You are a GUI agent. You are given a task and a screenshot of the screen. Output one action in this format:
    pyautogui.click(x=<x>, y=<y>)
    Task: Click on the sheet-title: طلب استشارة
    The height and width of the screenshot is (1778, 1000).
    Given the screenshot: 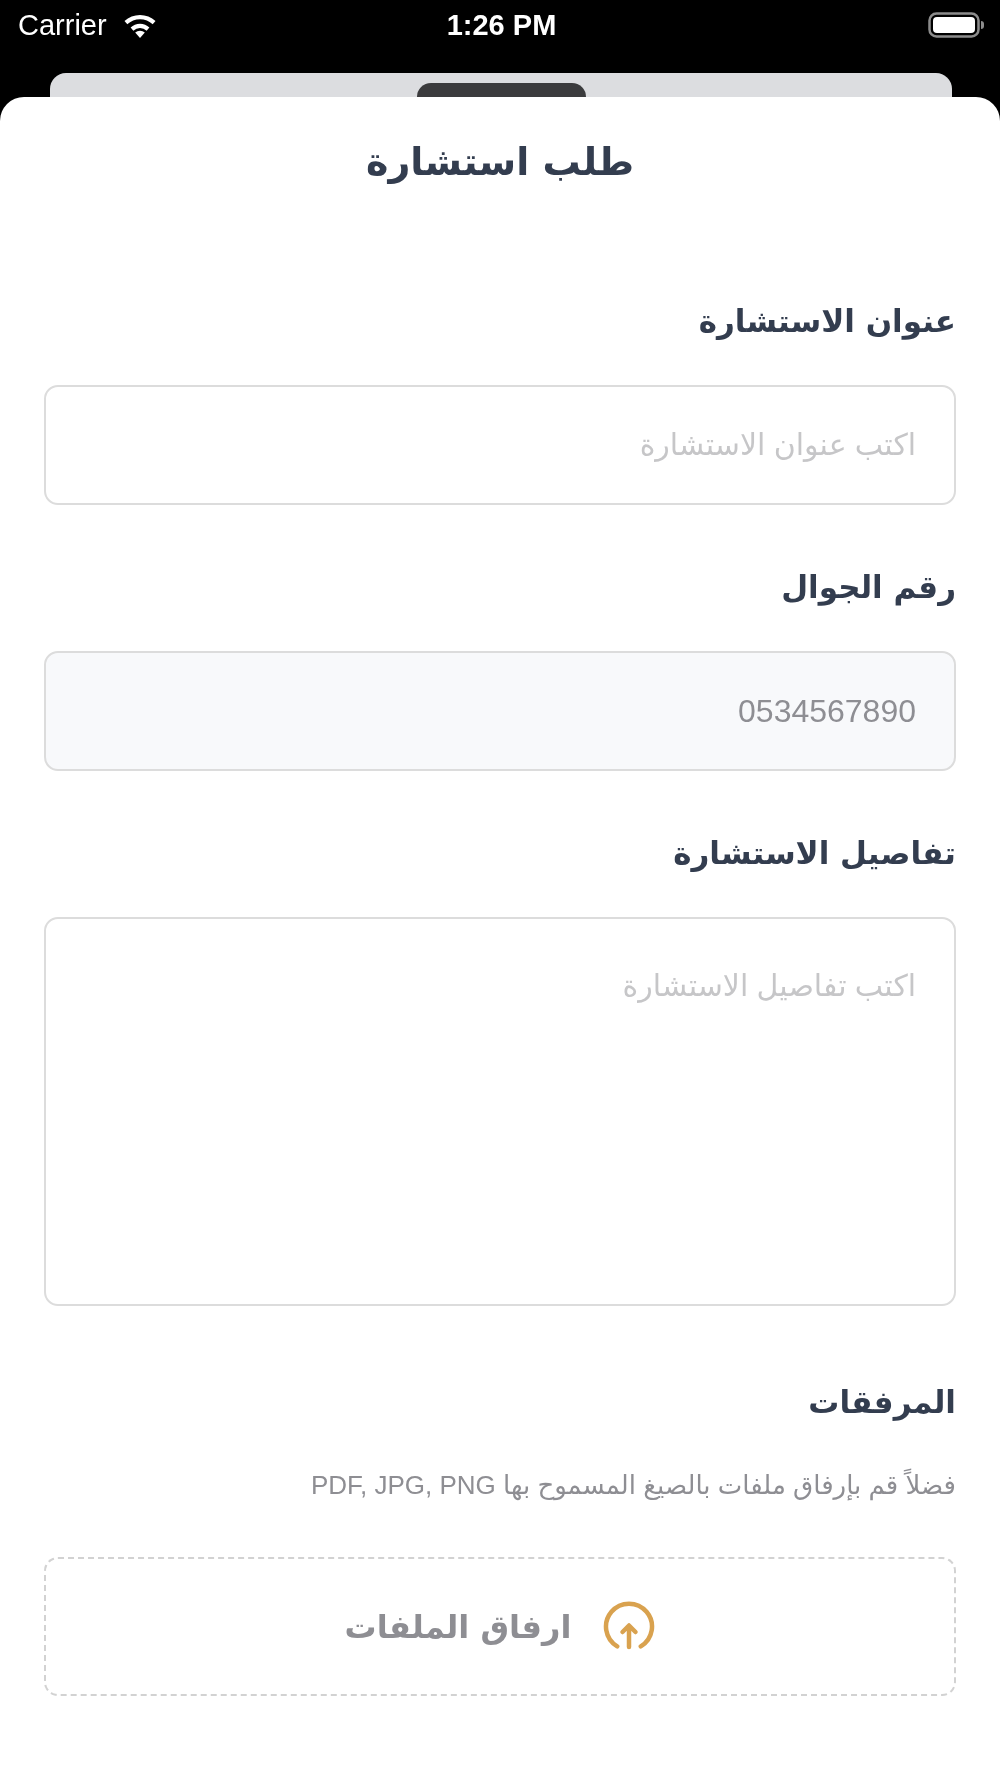 What is the action you would take?
    pyautogui.click(x=500, y=162)
    